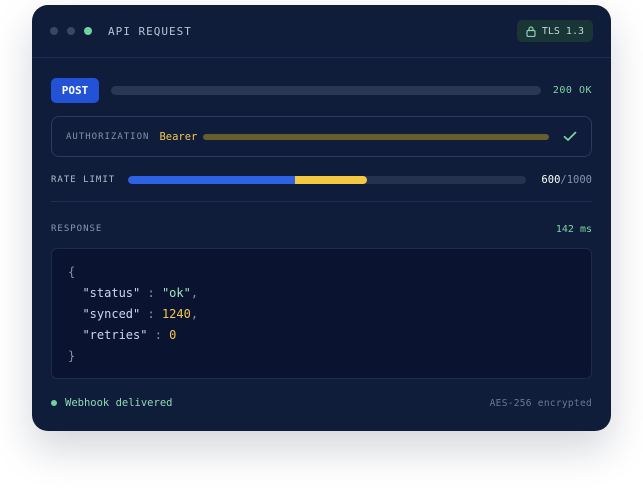 The height and width of the screenshot is (491, 643). Describe the element at coordinates (326, 90) in the screenshot. I see `request-progress-track` at that location.